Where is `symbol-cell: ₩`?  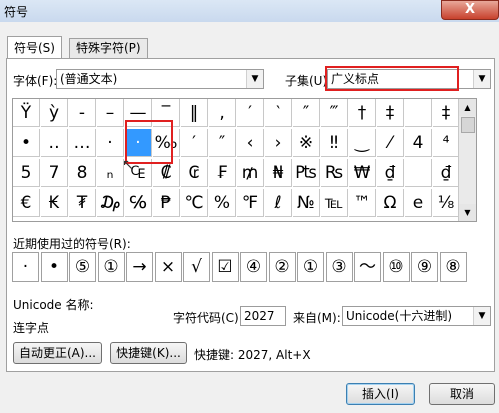 symbol-cell: ₩ is located at coordinates (362, 173).